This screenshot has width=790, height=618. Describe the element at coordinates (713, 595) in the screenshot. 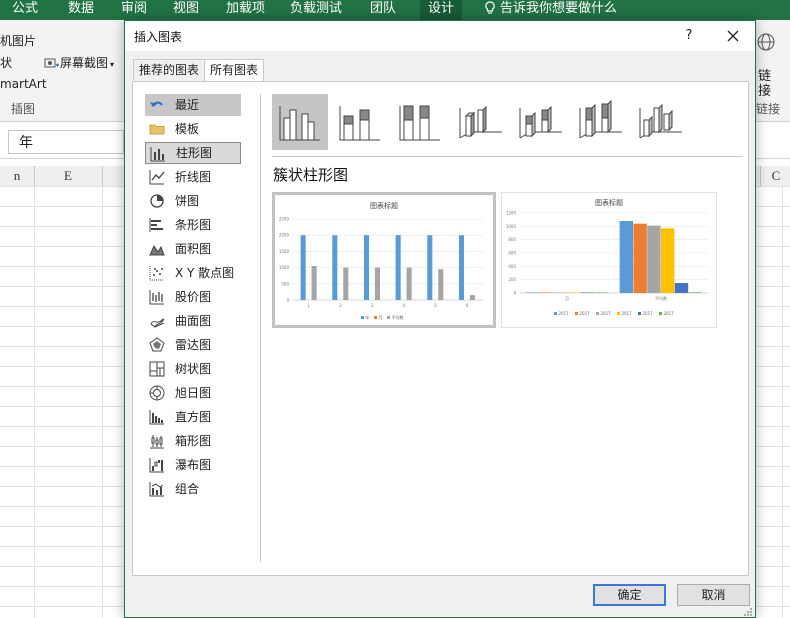

I see `cancel-button: 取消` at that location.